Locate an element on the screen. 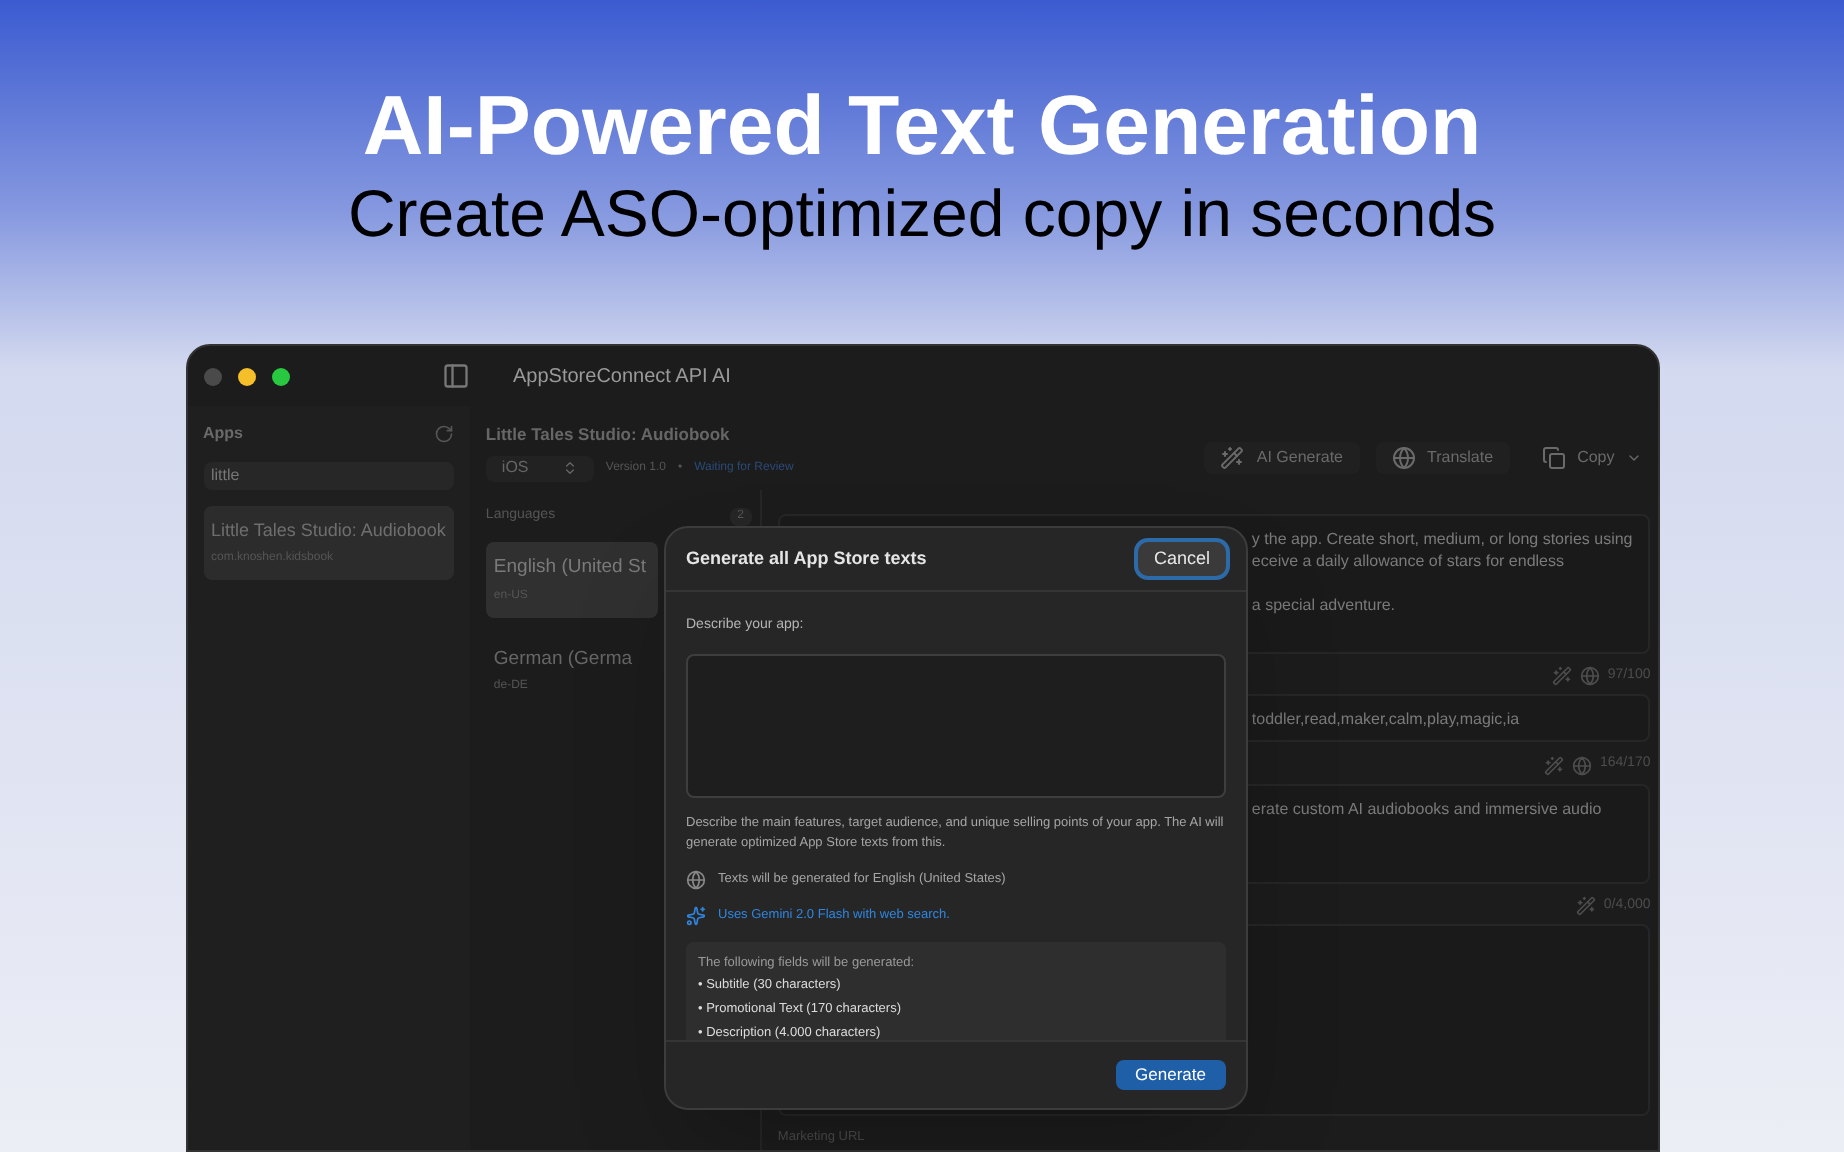 This screenshot has height=1152, width=1844. window-title: AppStoreConnect API AI is located at coordinates (622, 377).